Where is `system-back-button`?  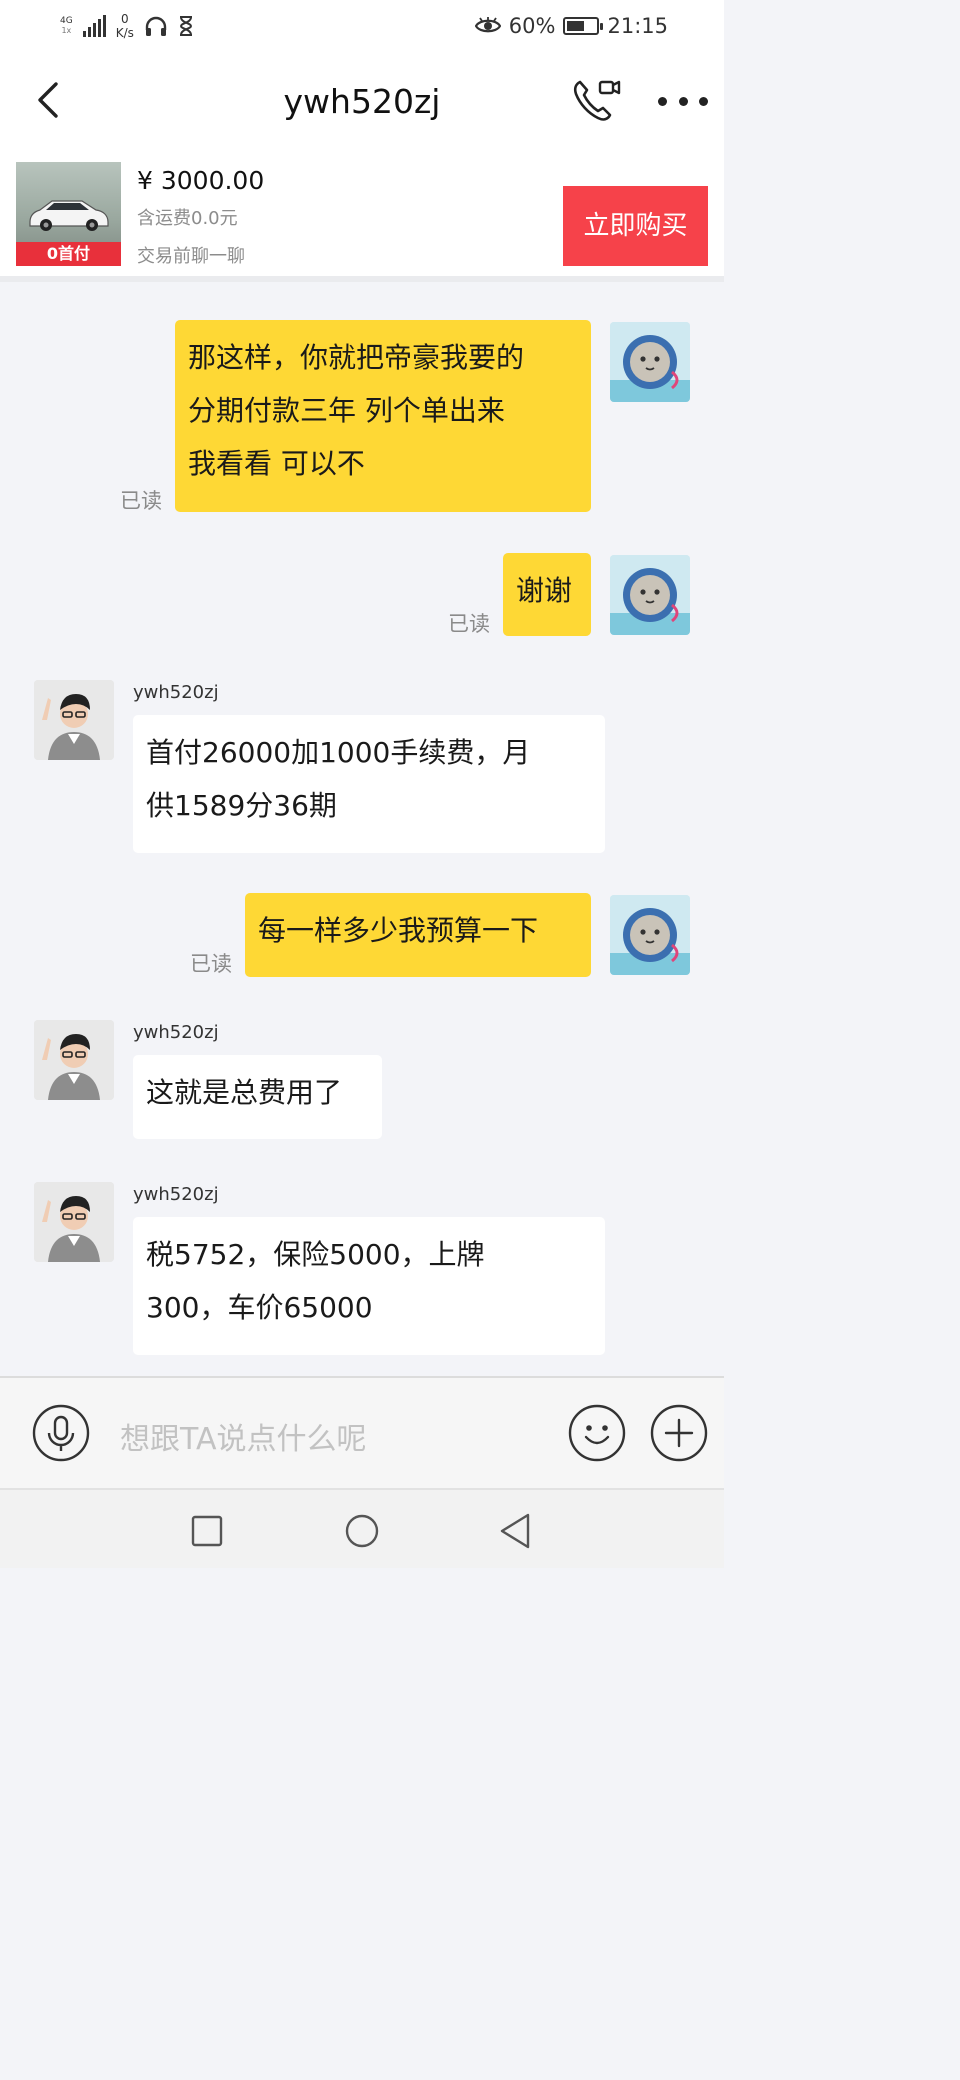
system-back-button is located at coordinates (515, 1531).